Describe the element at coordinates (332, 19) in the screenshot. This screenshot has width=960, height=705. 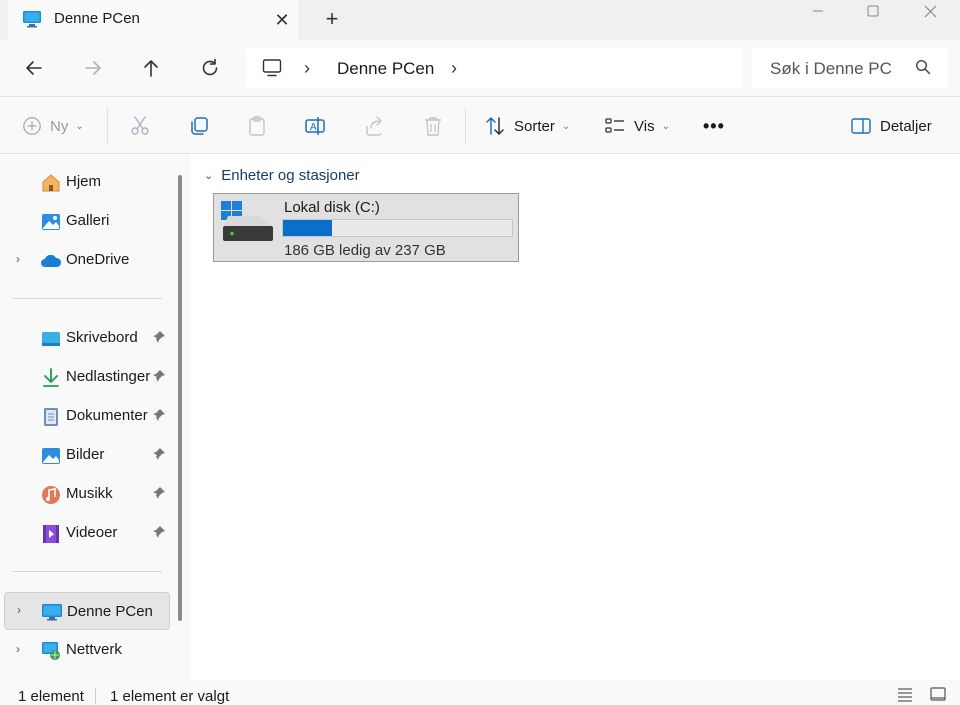
I see `new-tab-button: +` at that location.